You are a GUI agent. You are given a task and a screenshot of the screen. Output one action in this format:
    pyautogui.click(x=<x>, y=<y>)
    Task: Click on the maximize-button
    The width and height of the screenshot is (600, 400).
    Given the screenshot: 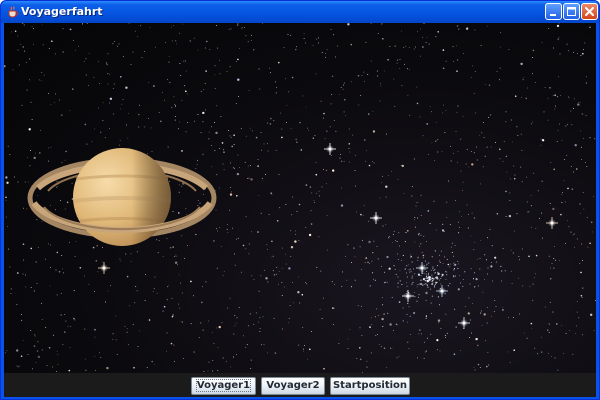 What is the action you would take?
    pyautogui.click(x=571, y=11)
    